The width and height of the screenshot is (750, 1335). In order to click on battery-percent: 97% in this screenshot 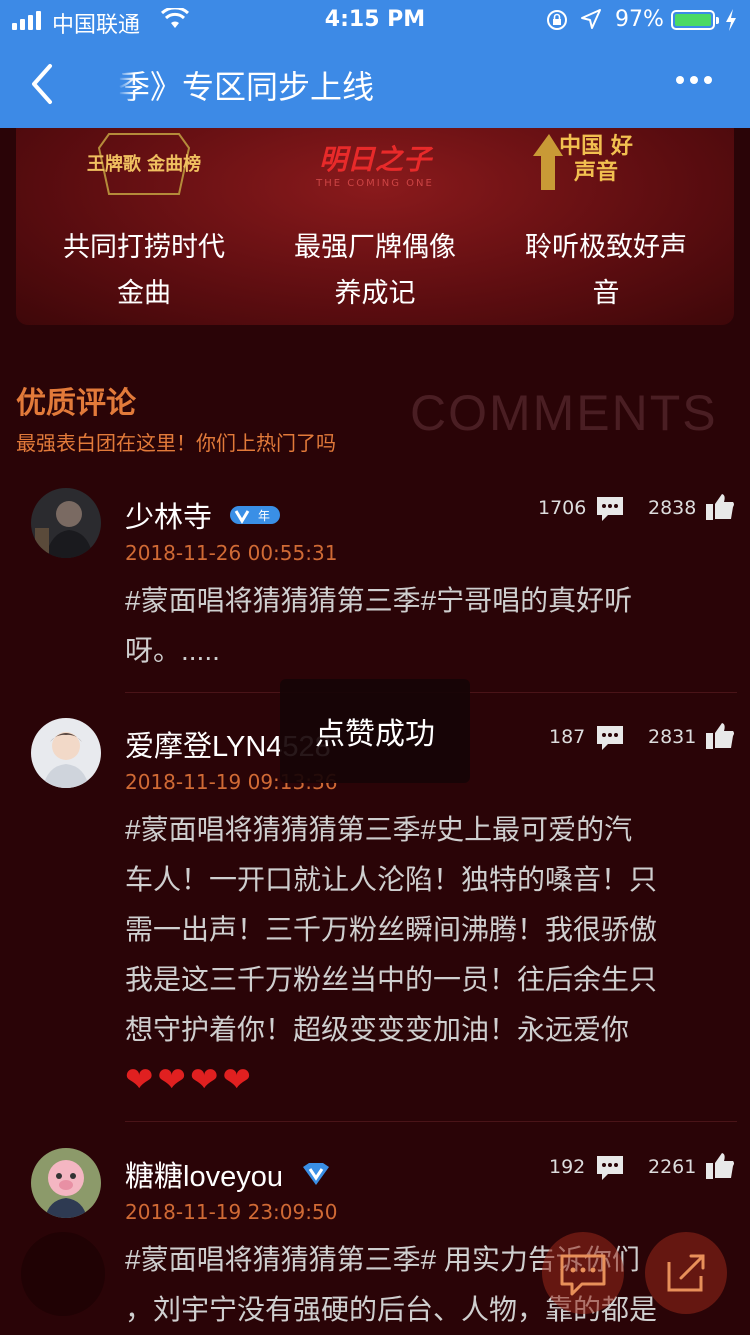, I will do `click(639, 19)`.